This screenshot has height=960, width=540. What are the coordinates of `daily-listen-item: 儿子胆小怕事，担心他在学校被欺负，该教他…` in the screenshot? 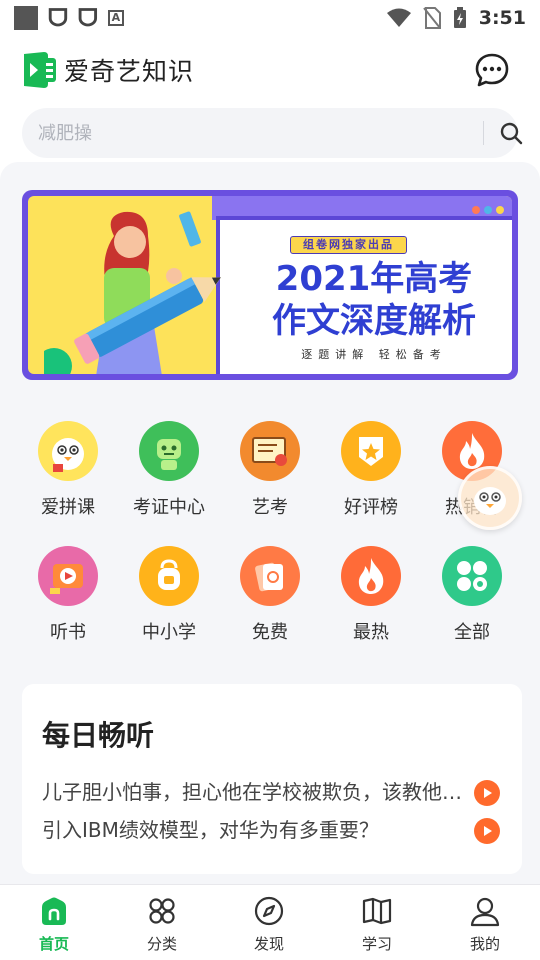 It's located at (272, 793).